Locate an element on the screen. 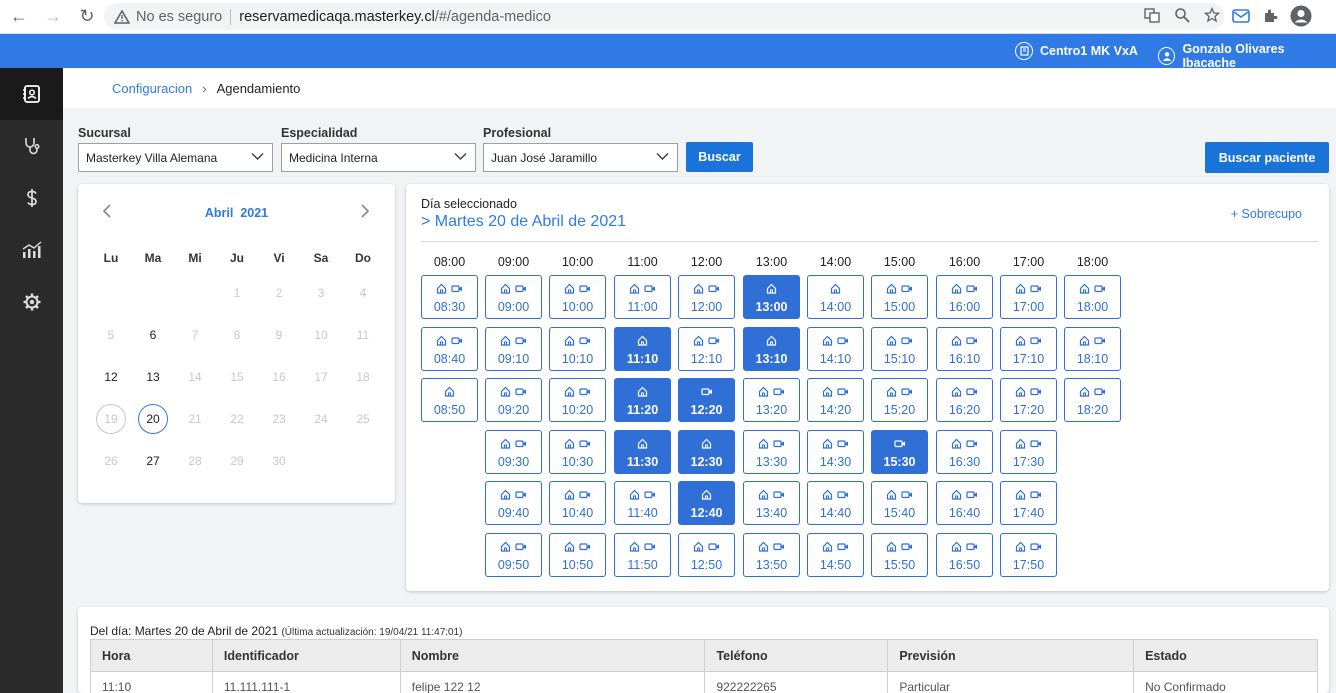 Image resolution: width=1336 pixels, height=693 pixels. breadcrumb-configuracion: Configuracion is located at coordinates (152, 88).